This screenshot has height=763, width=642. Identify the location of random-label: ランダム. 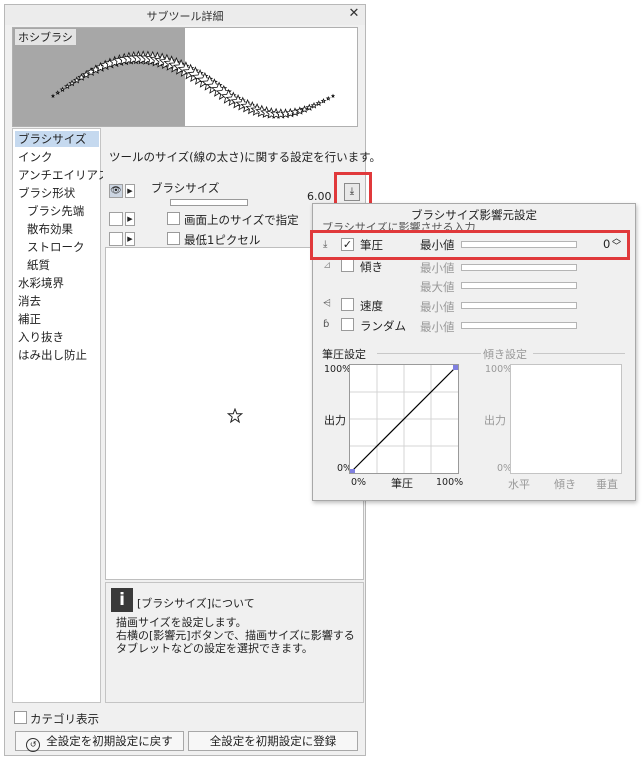
(383, 326).